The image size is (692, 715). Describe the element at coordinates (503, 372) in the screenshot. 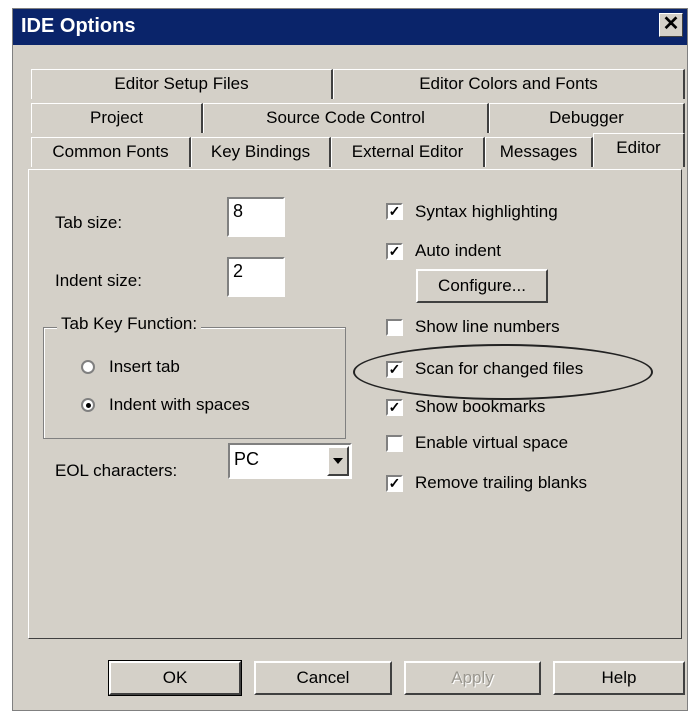

I see `highlight-ellipse` at that location.